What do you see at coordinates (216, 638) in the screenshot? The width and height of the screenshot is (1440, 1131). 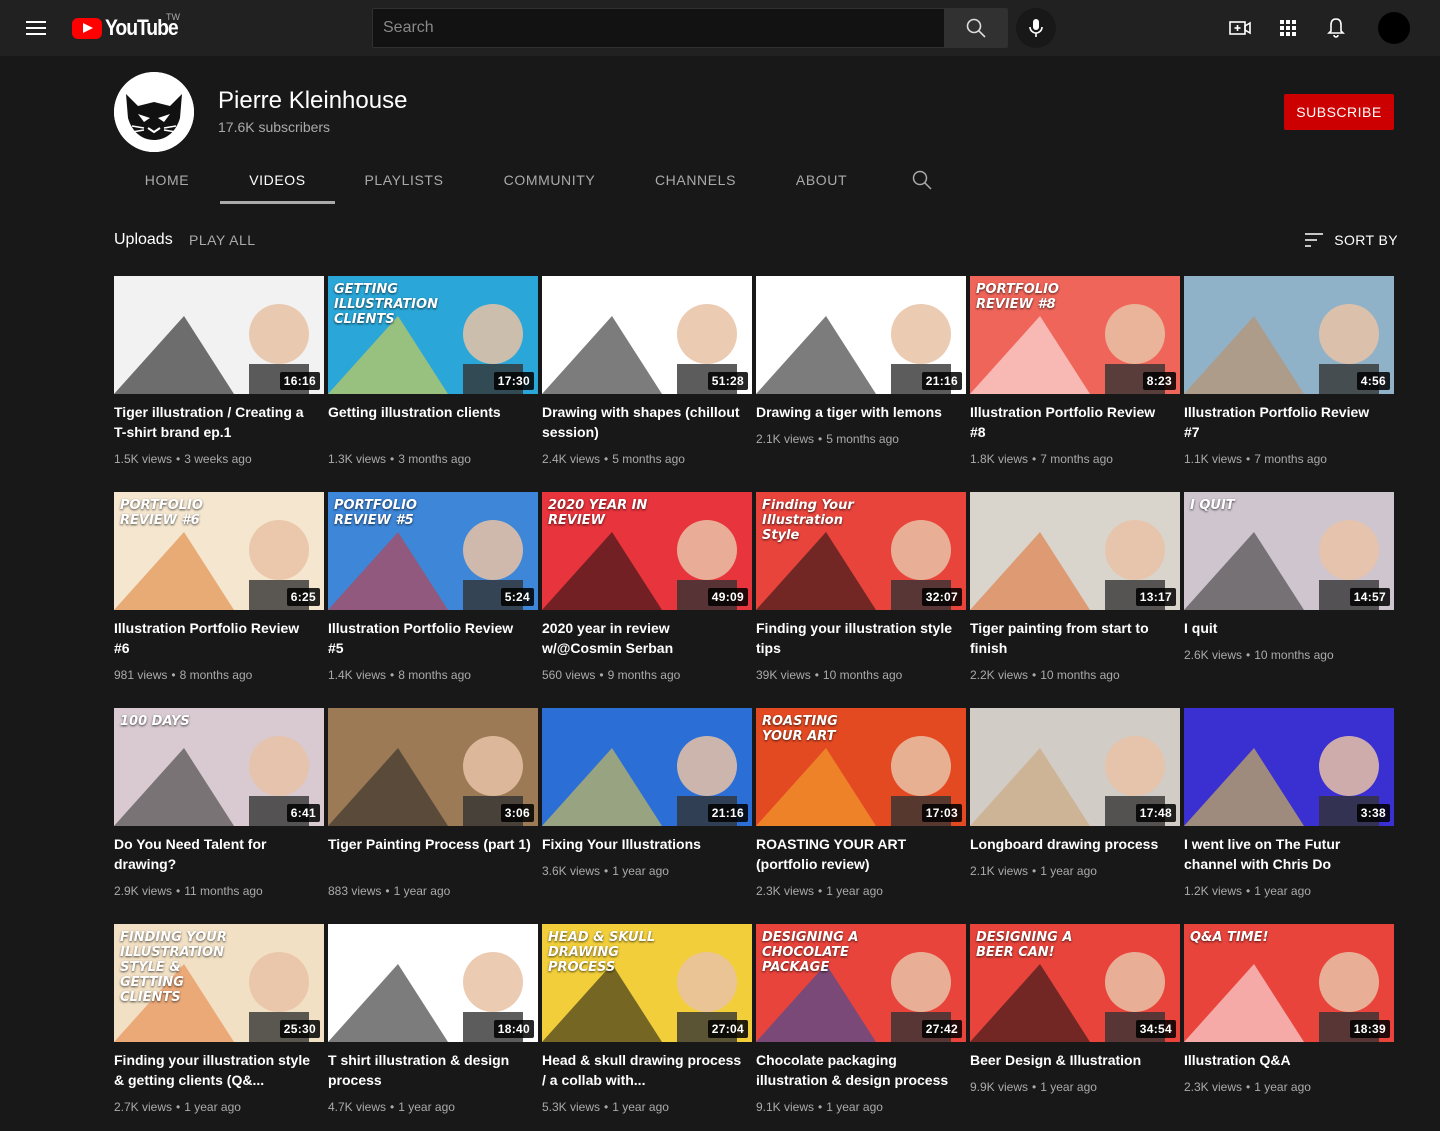 I see `video-title: Illustration Portfolio Review #6` at bounding box center [216, 638].